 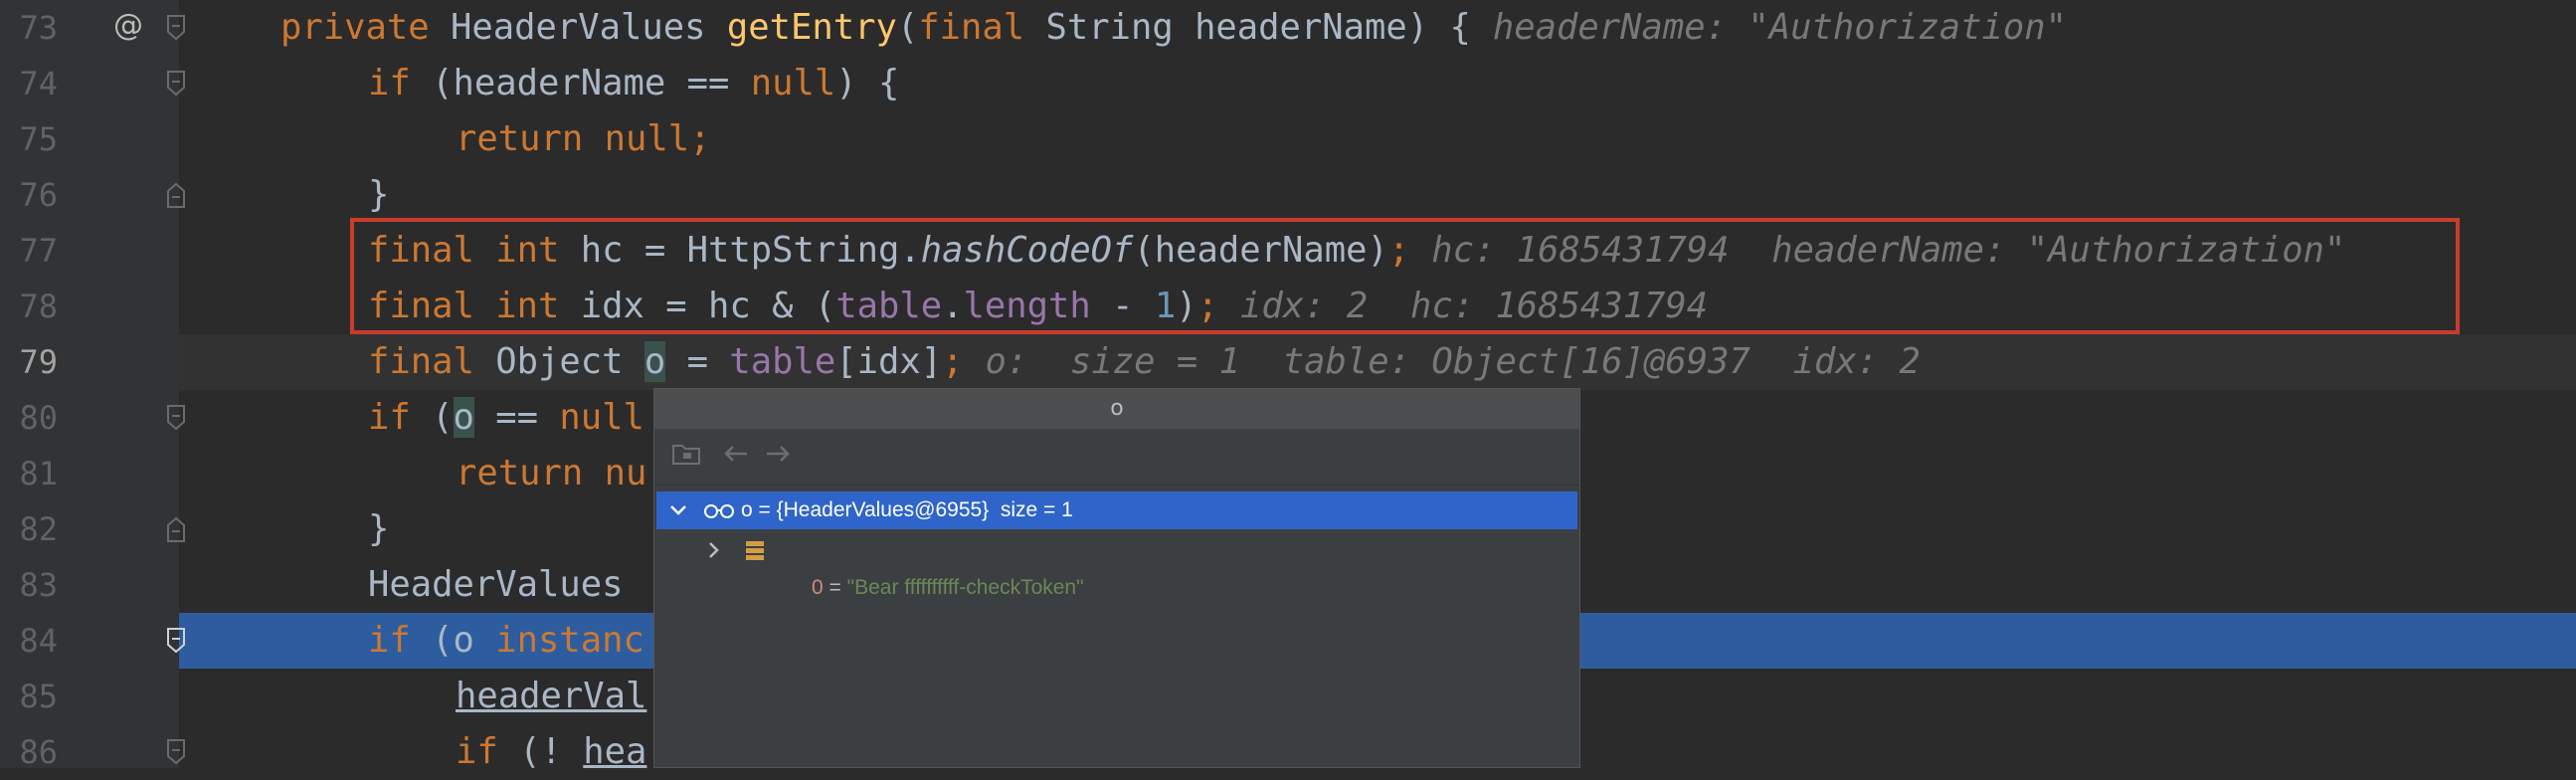 What do you see at coordinates (1779, 28) in the screenshot?
I see `inline-debug-value: headerName: "Authorization"` at bounding box center [1779, 28].